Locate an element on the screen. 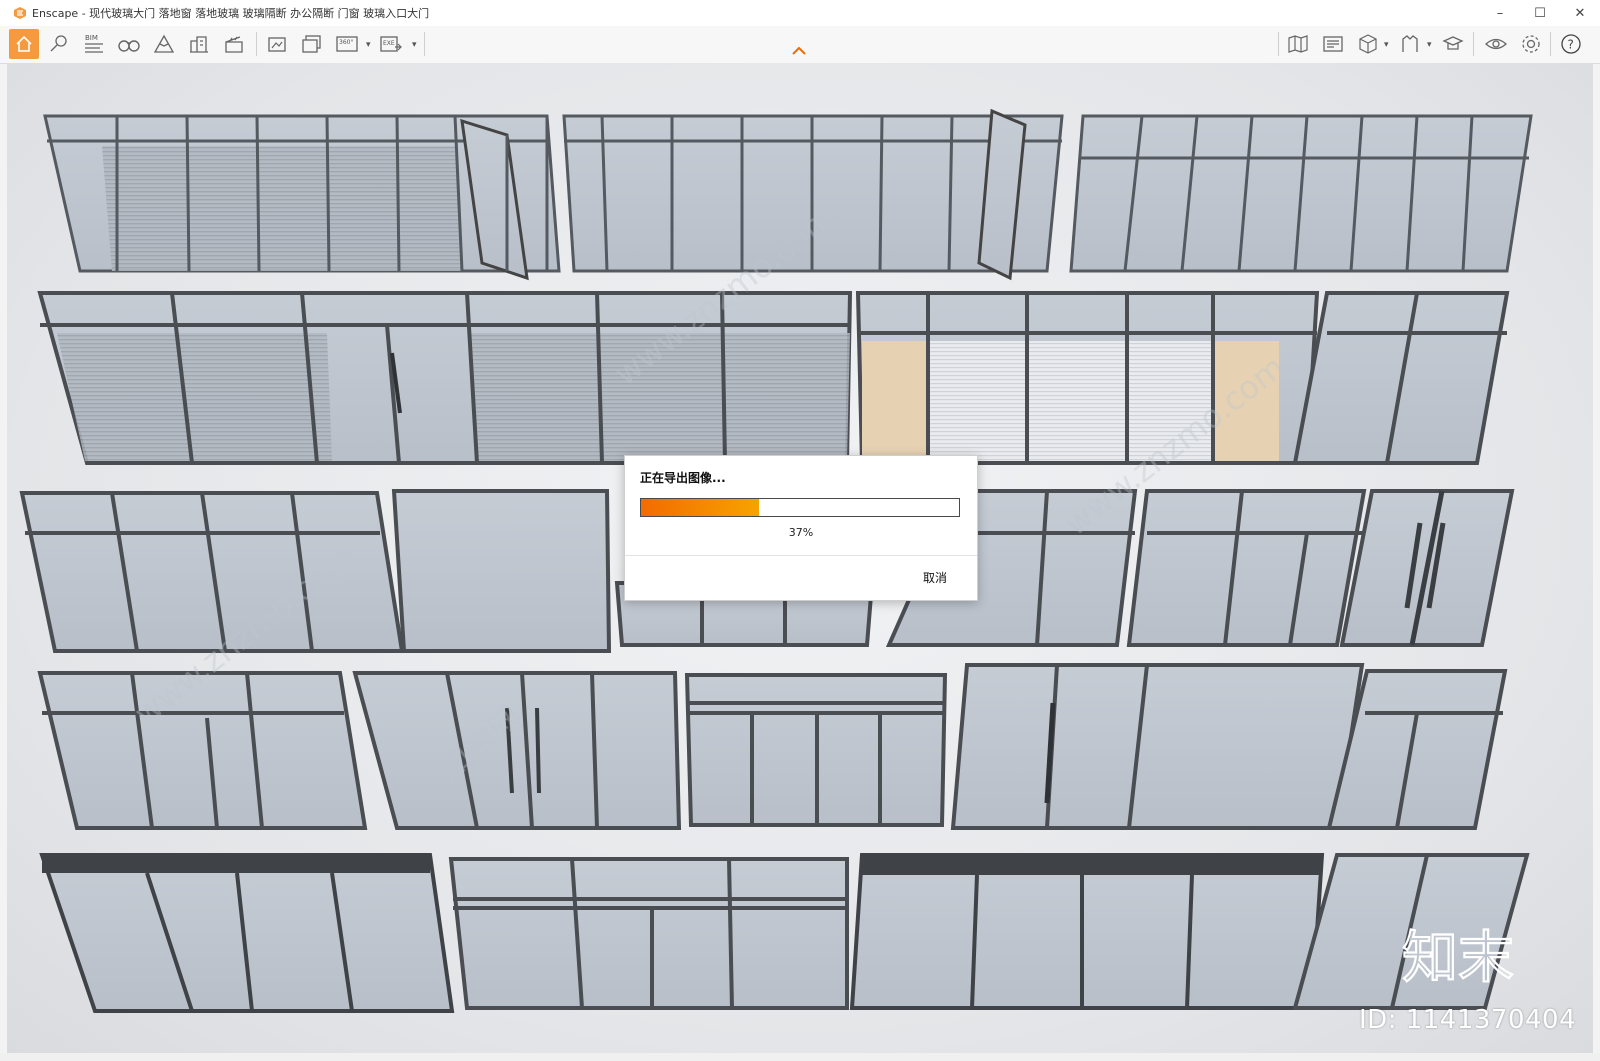  dialog-divider is located at coordinates (801, 555).